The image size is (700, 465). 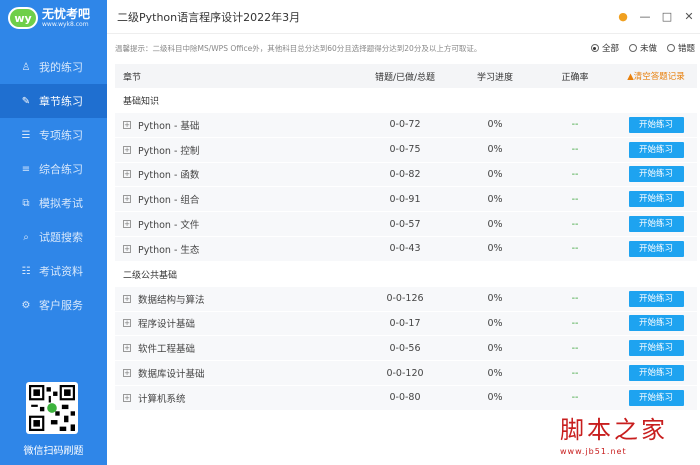 What do you see at coordinates (405, 150) in the screenshot?
I see `chapter-counts: 0-0-75` at bounding box center [405, 150].